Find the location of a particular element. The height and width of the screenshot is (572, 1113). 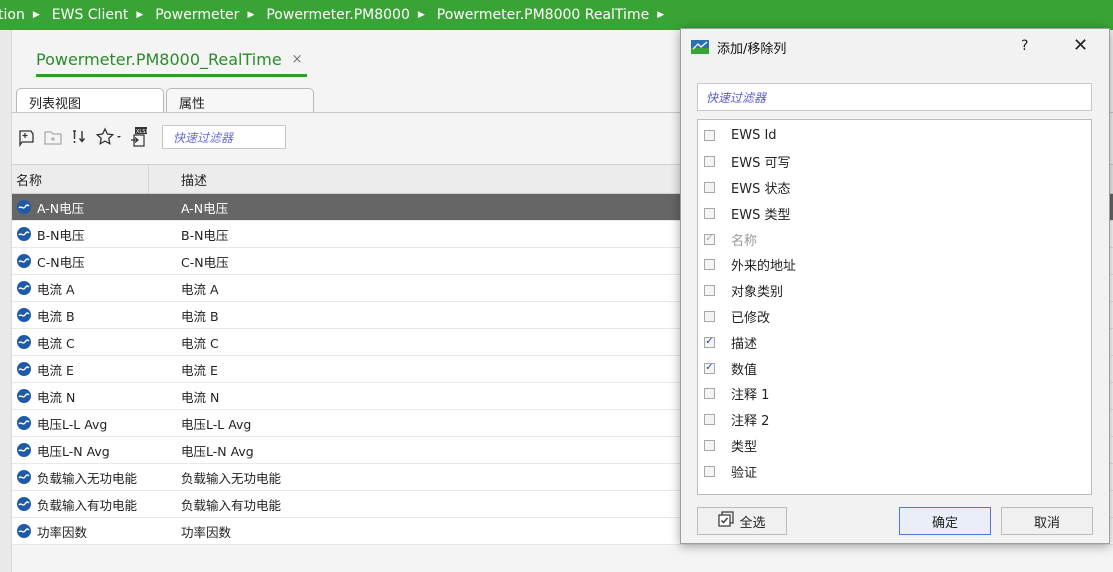

column-option: EWS Id is located at coordinates (894, 136).